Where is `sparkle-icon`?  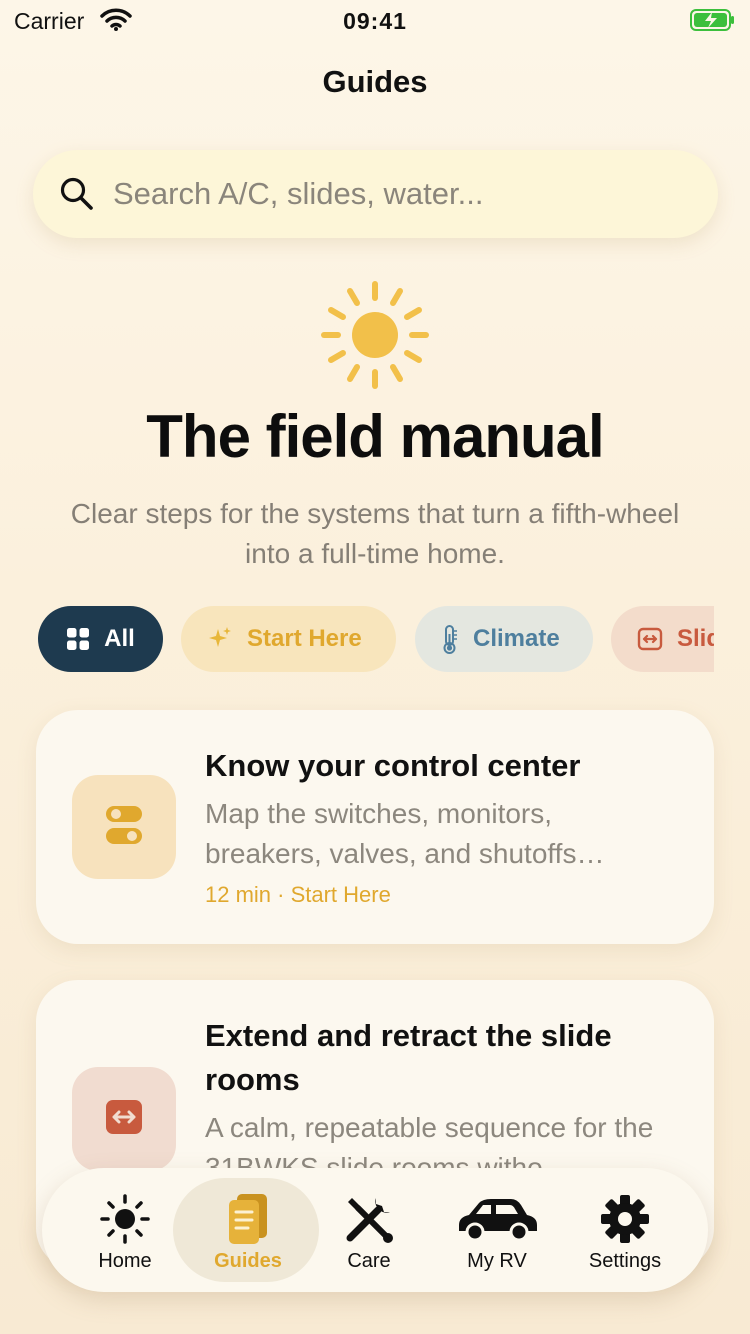 sparkle-icon is located at coordinates (220, 639).